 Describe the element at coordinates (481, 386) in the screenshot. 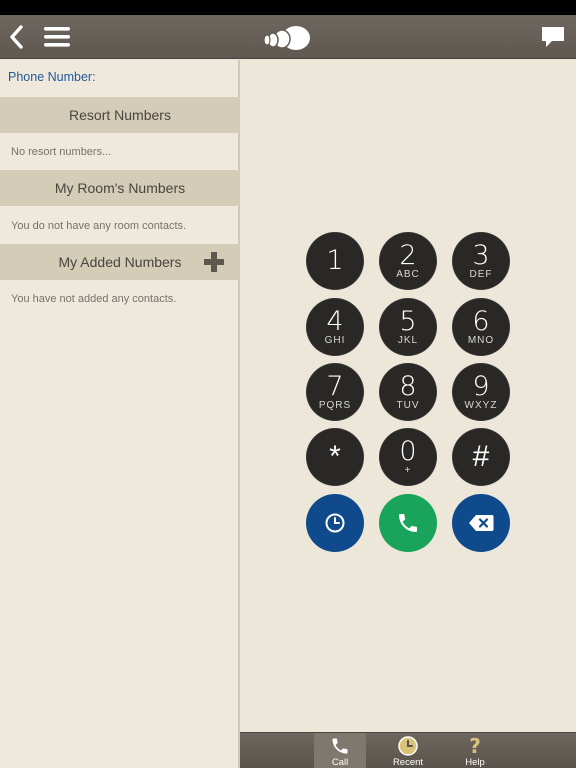

I see `key-digit: 9` at that location.